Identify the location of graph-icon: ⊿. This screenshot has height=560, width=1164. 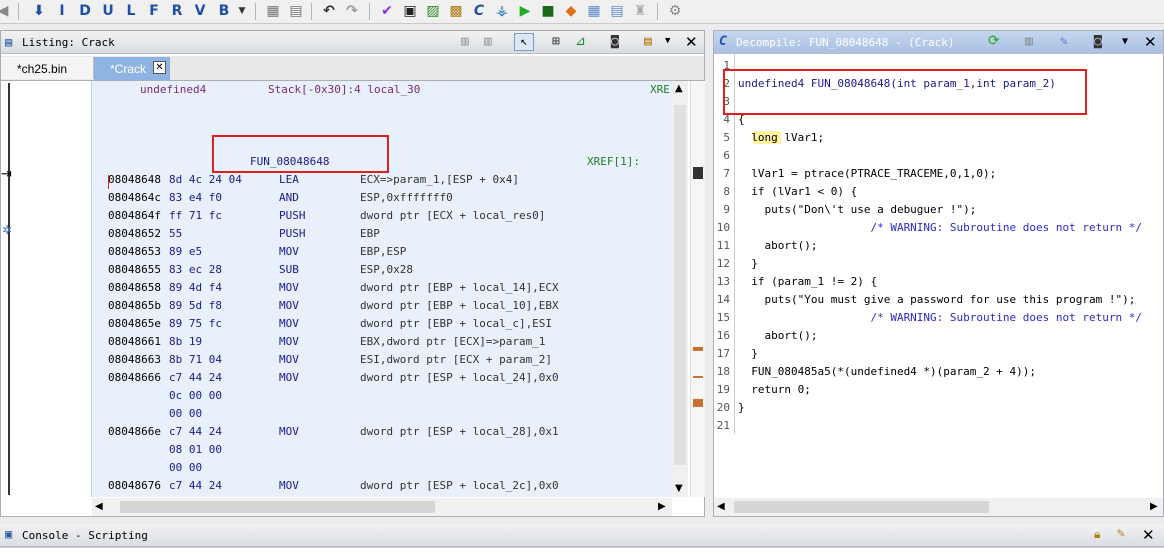
(580, 41).